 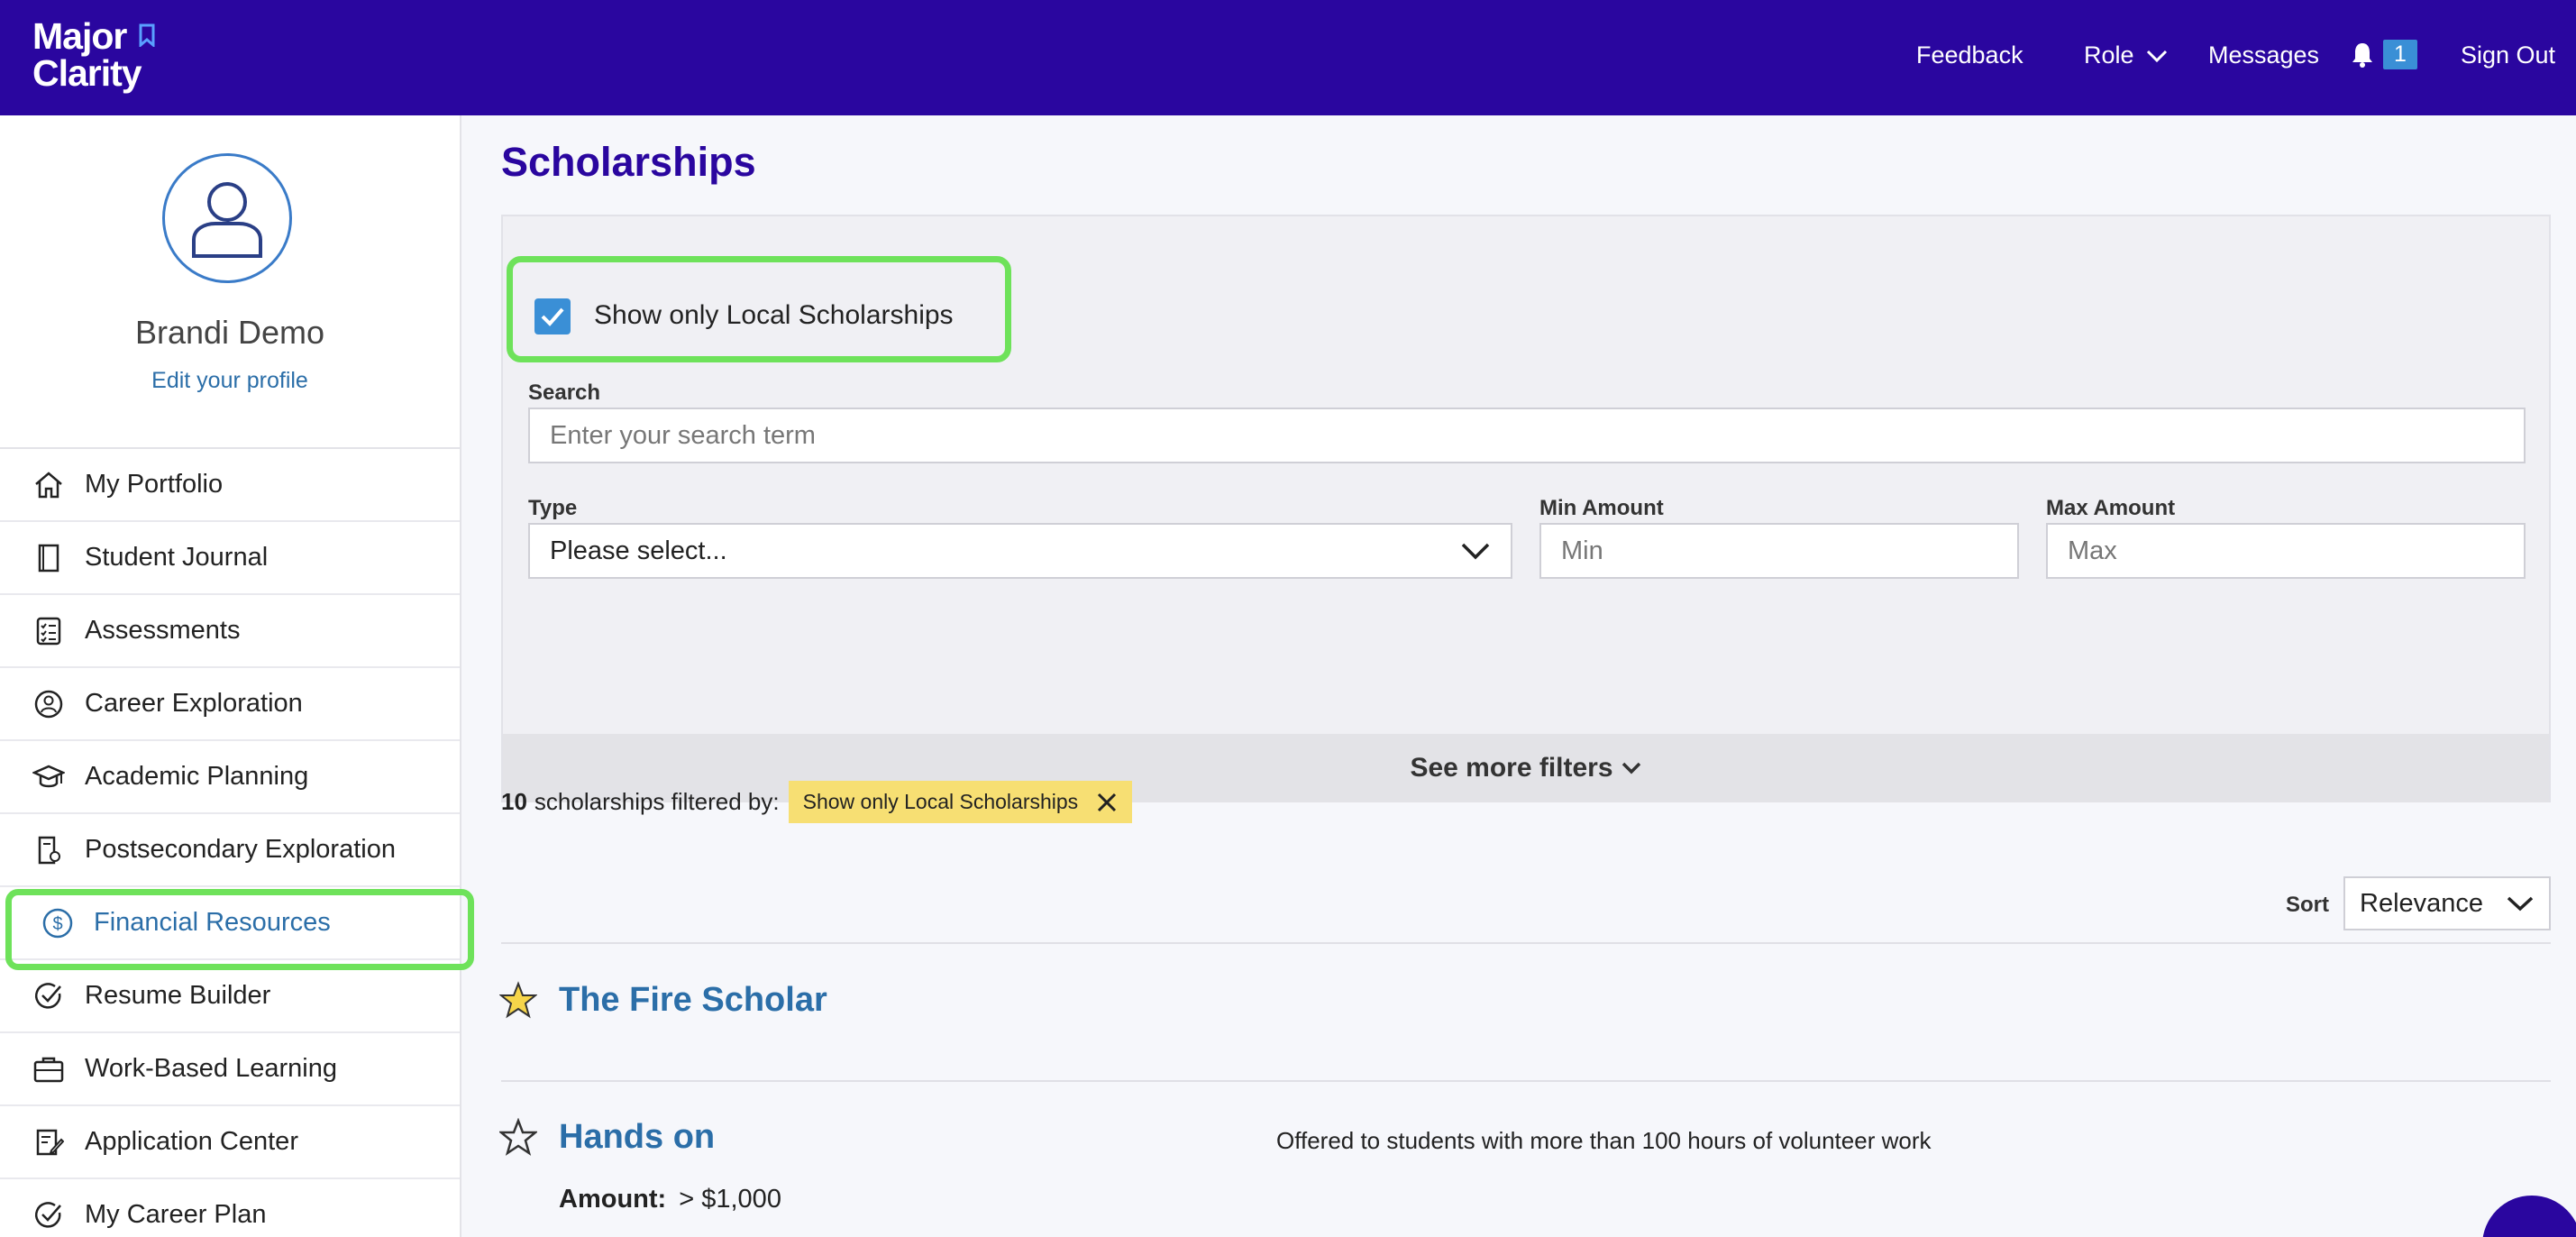 What do you see at coordinates (518, 1137) in the screenshot?
I see `star-outline-icon` at bounding box center [518, 1137].